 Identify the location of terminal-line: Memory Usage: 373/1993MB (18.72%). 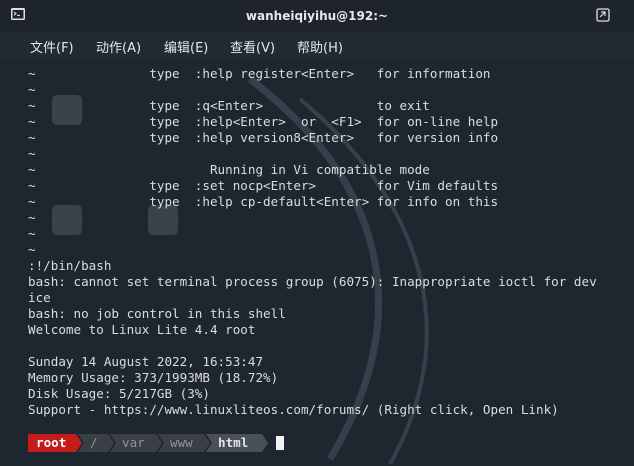
(153, 377).